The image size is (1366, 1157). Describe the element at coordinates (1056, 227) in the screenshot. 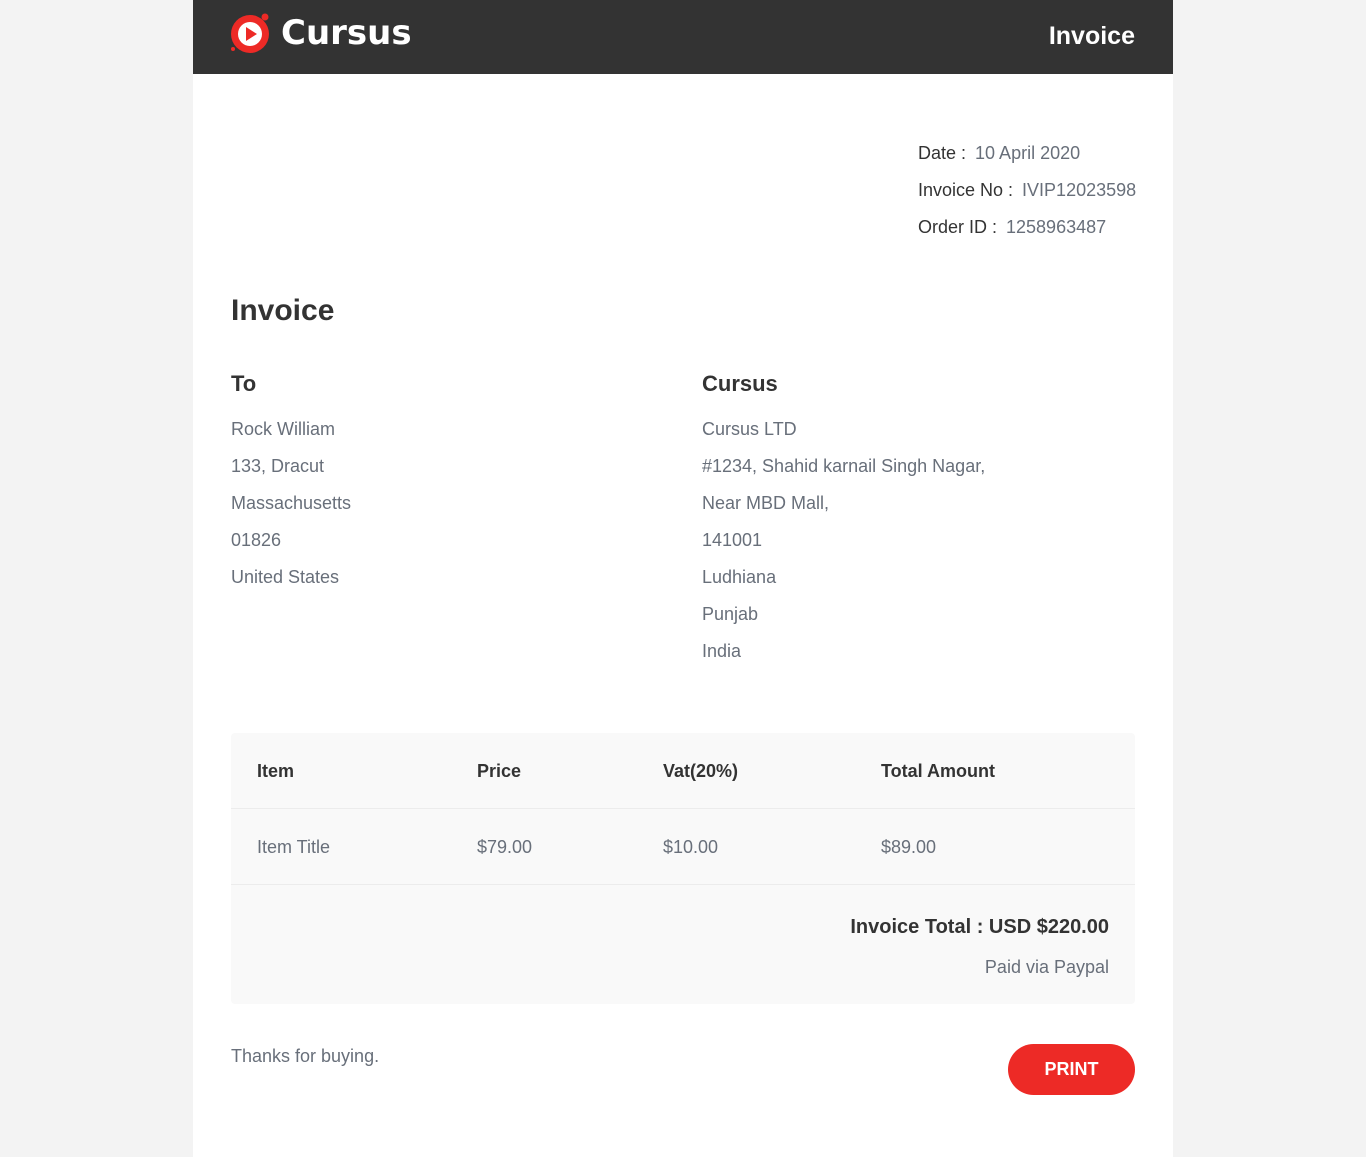

I see `order-id-value: 1258963487` at that location.